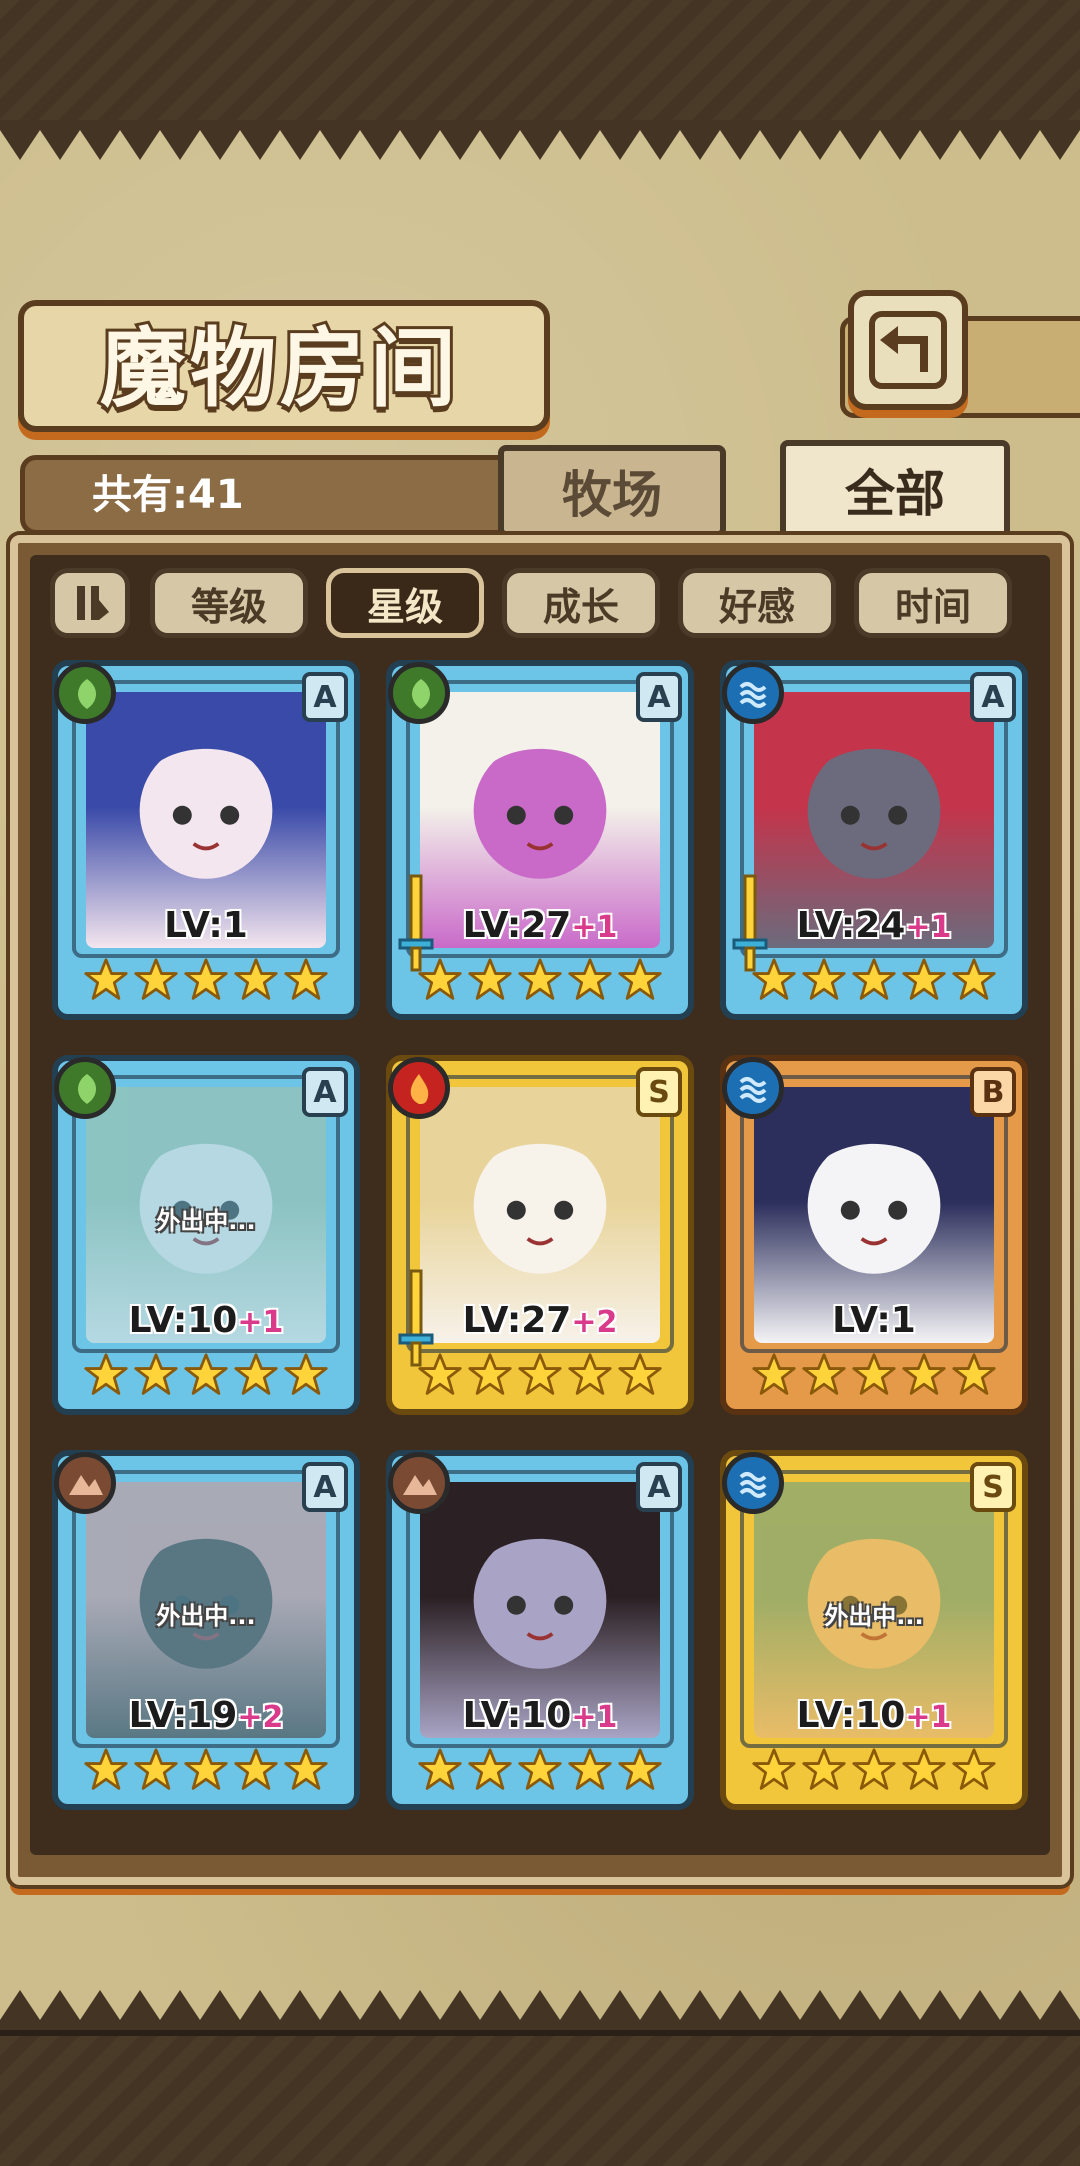 This screenshot has width=1080, height=2166. Describe the element at coordinates (540, 1630) in the screenshot. I see `monster-card: A LV:10+1` at that location.